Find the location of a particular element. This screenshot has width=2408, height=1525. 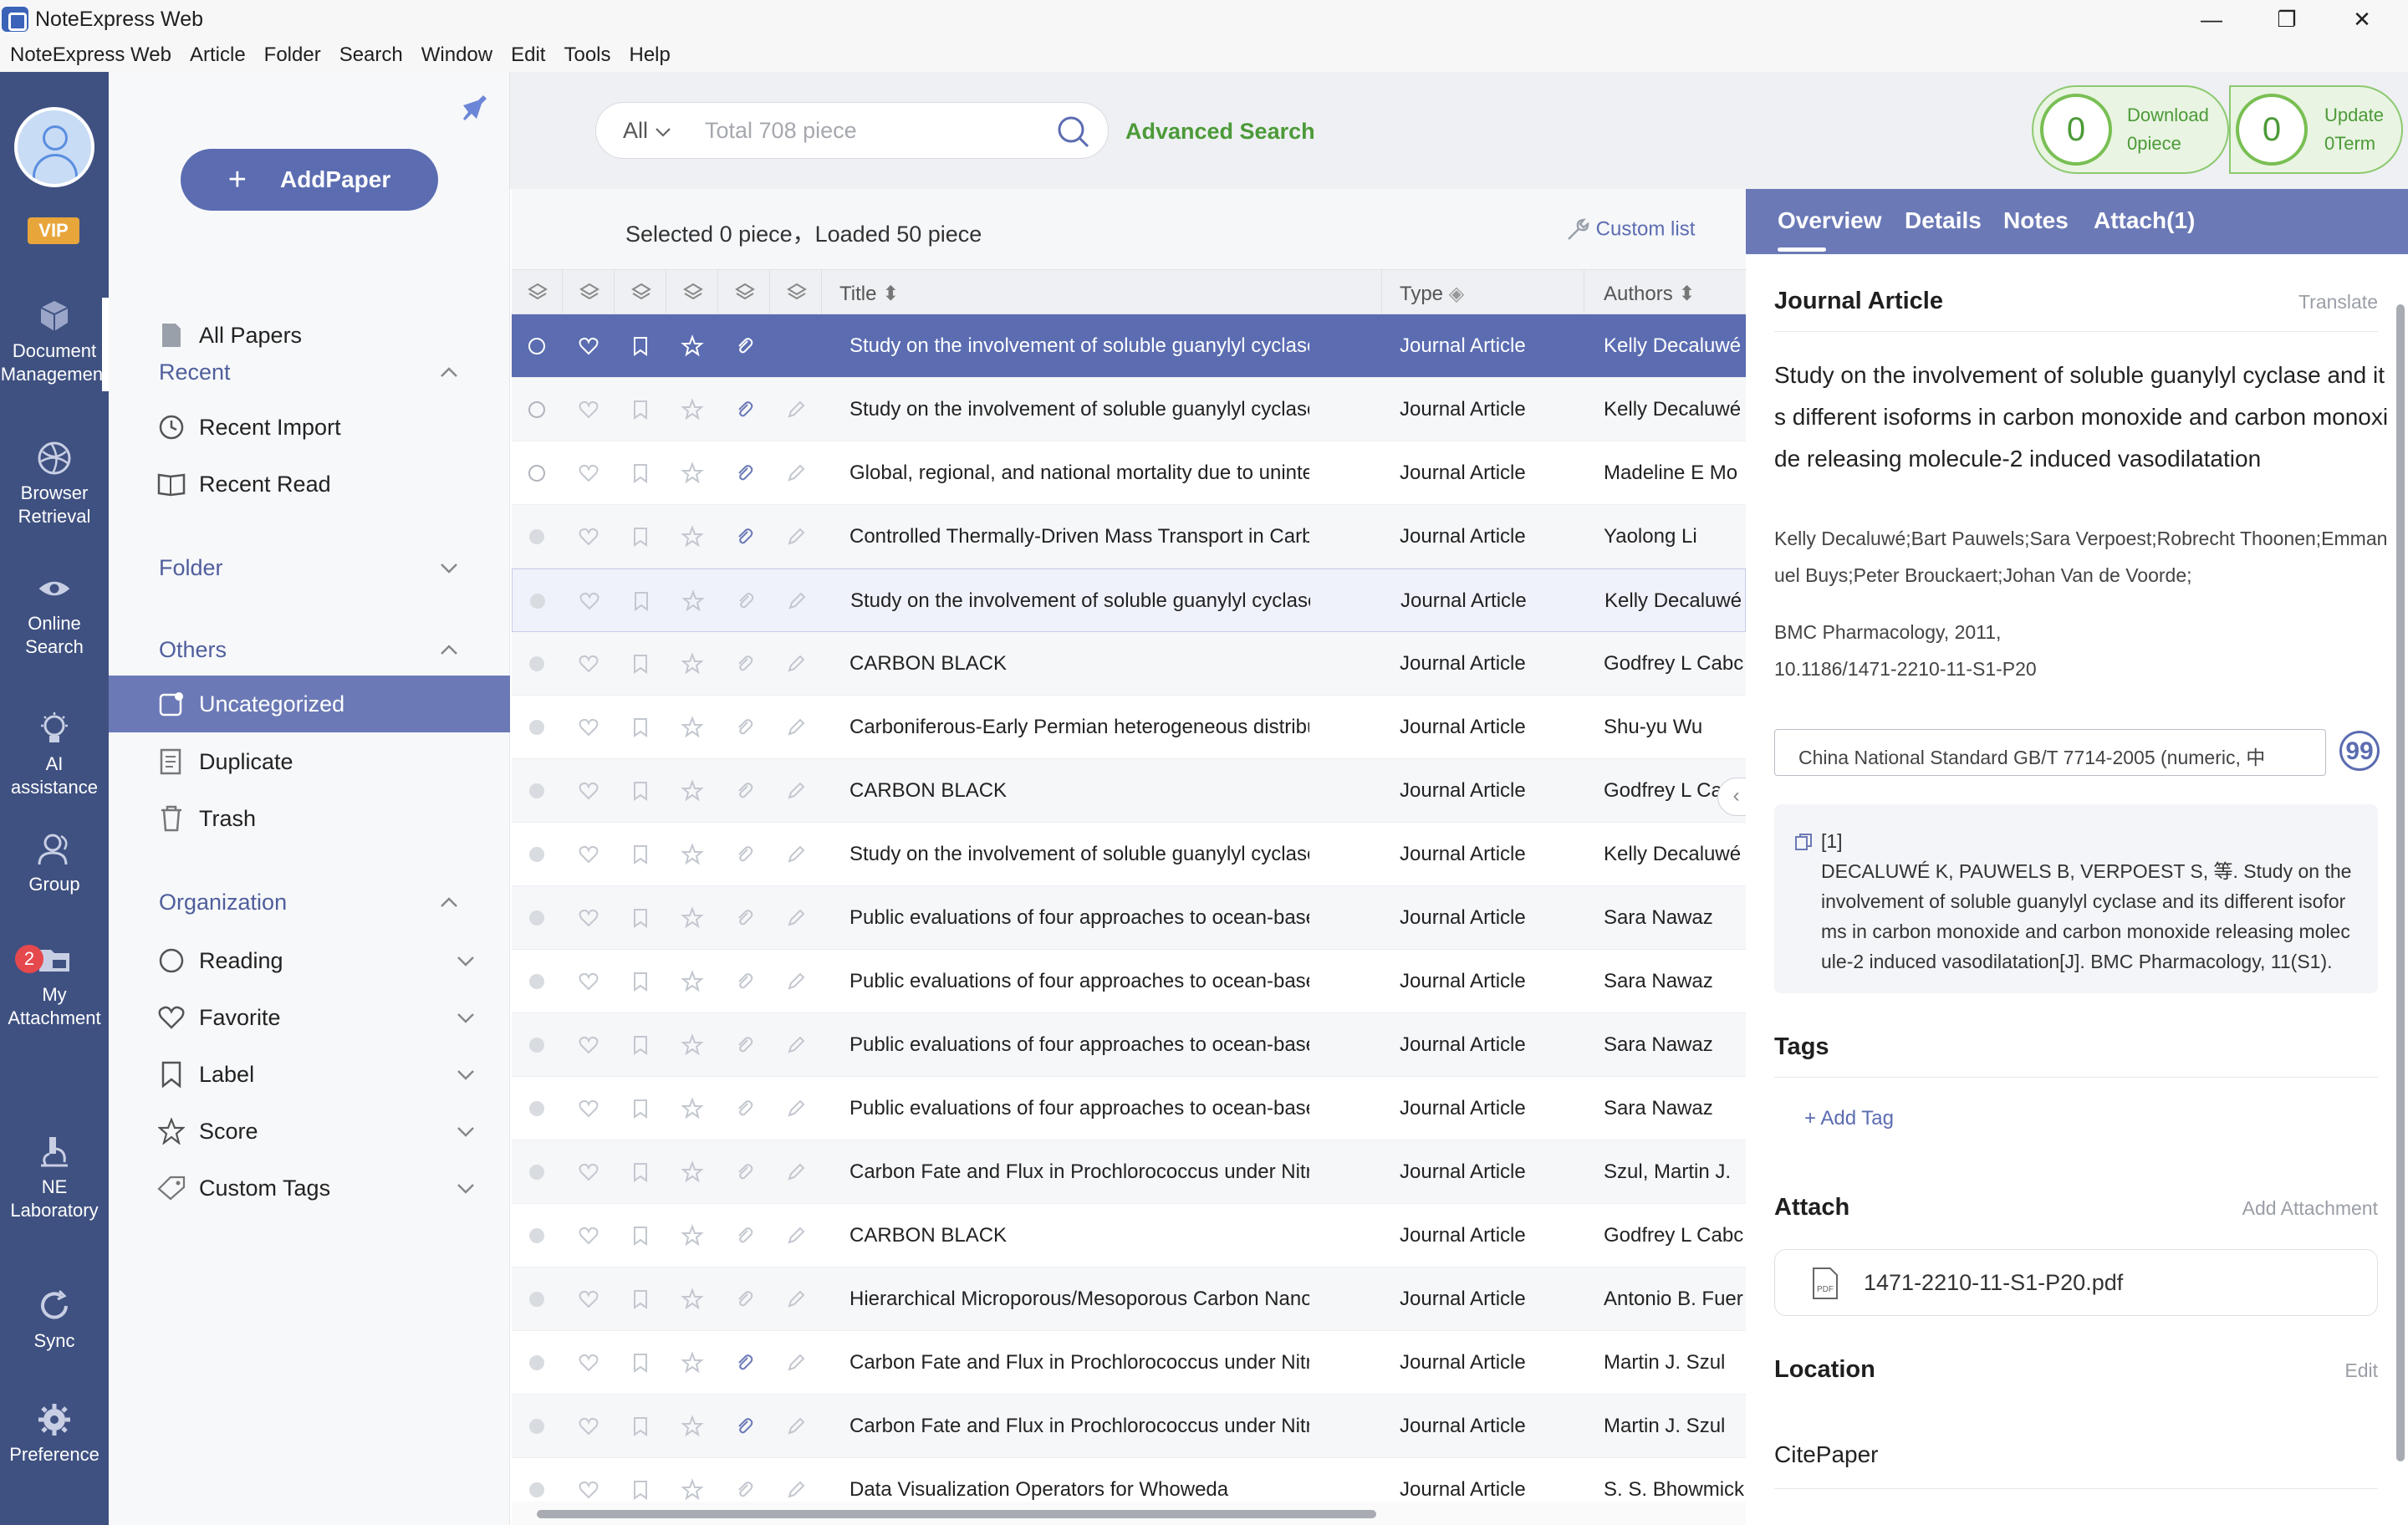

column-title: Title ⬍ is located at coordinates (869, 294).